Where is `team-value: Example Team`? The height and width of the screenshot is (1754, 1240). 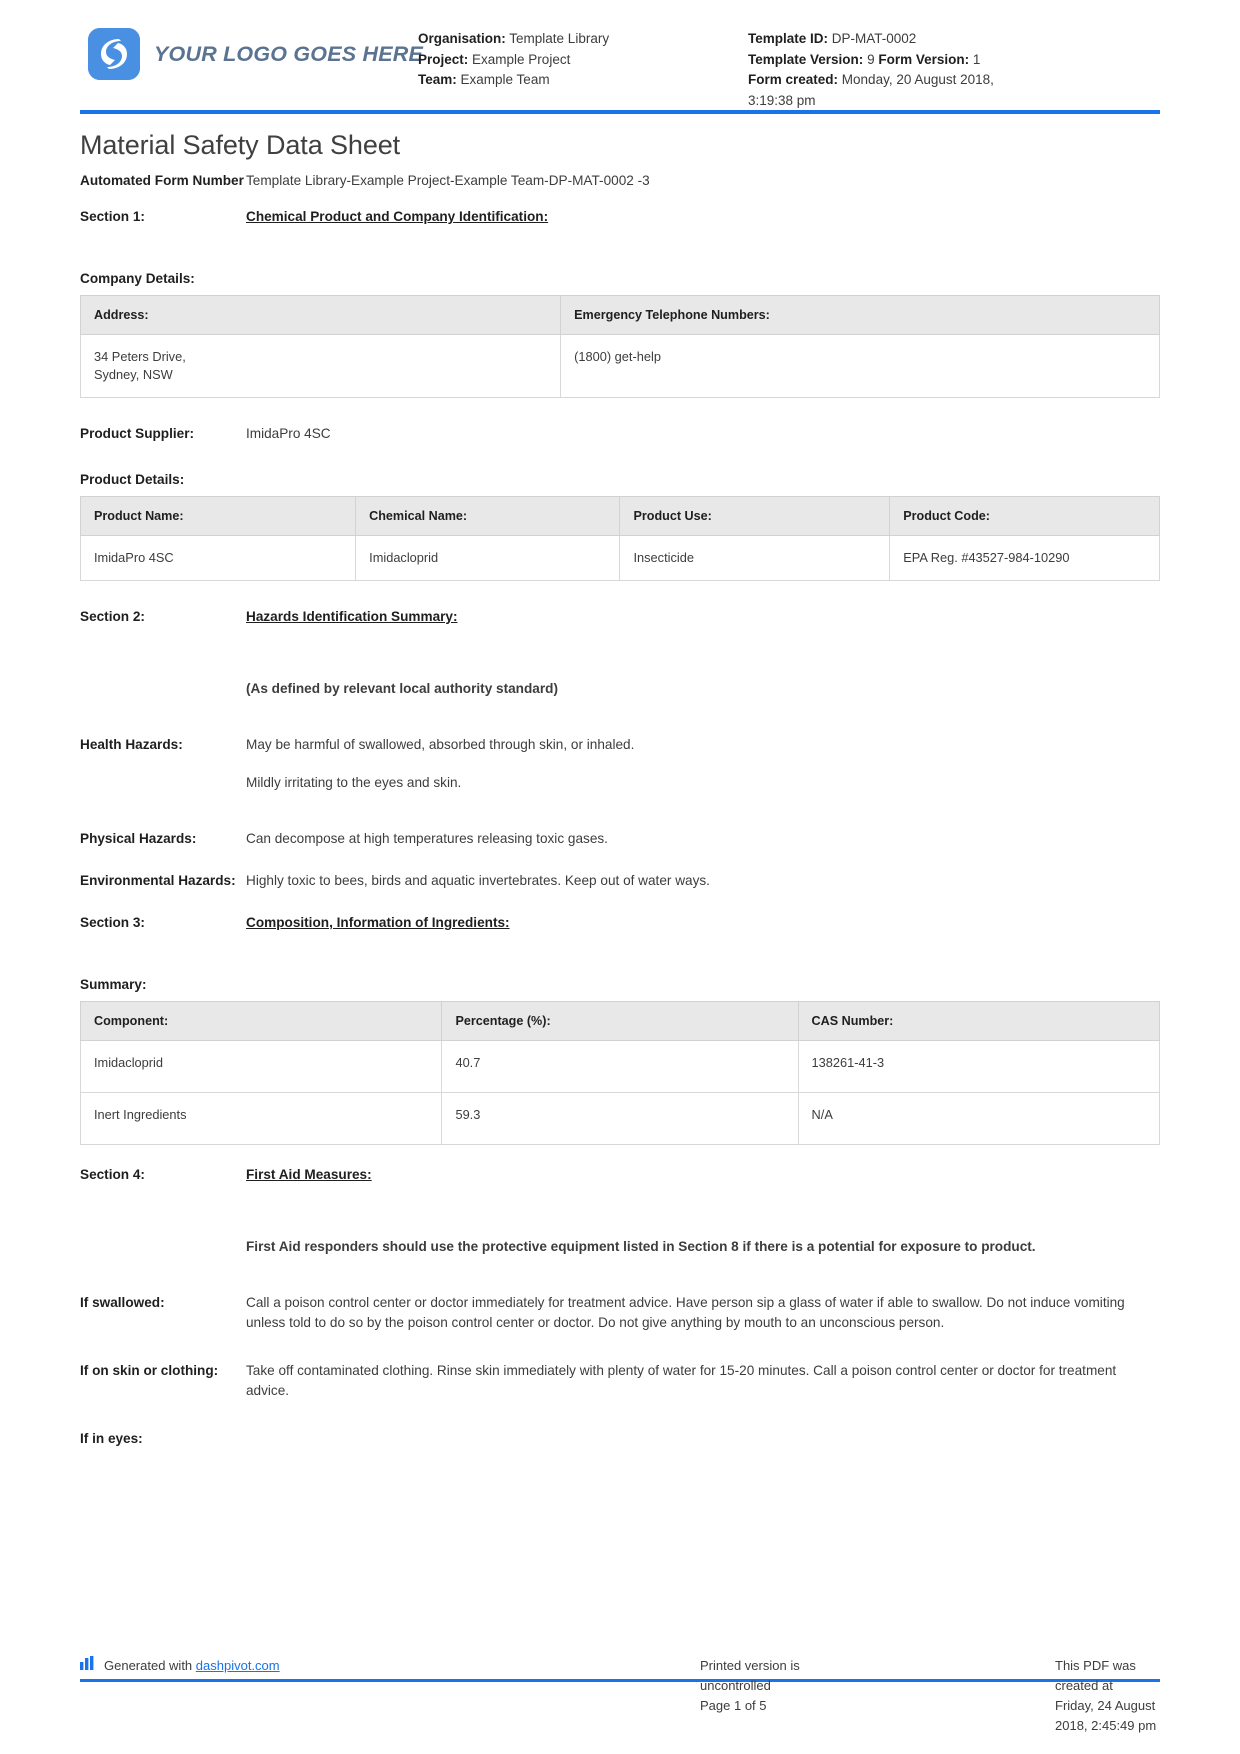
team-value: Example Team is located at coordinates (505, 79).